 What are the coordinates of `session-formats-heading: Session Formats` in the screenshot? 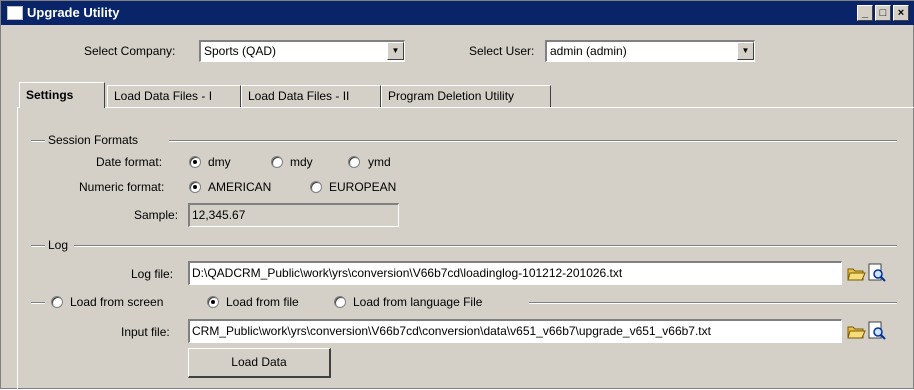 It's located at (93, 140).